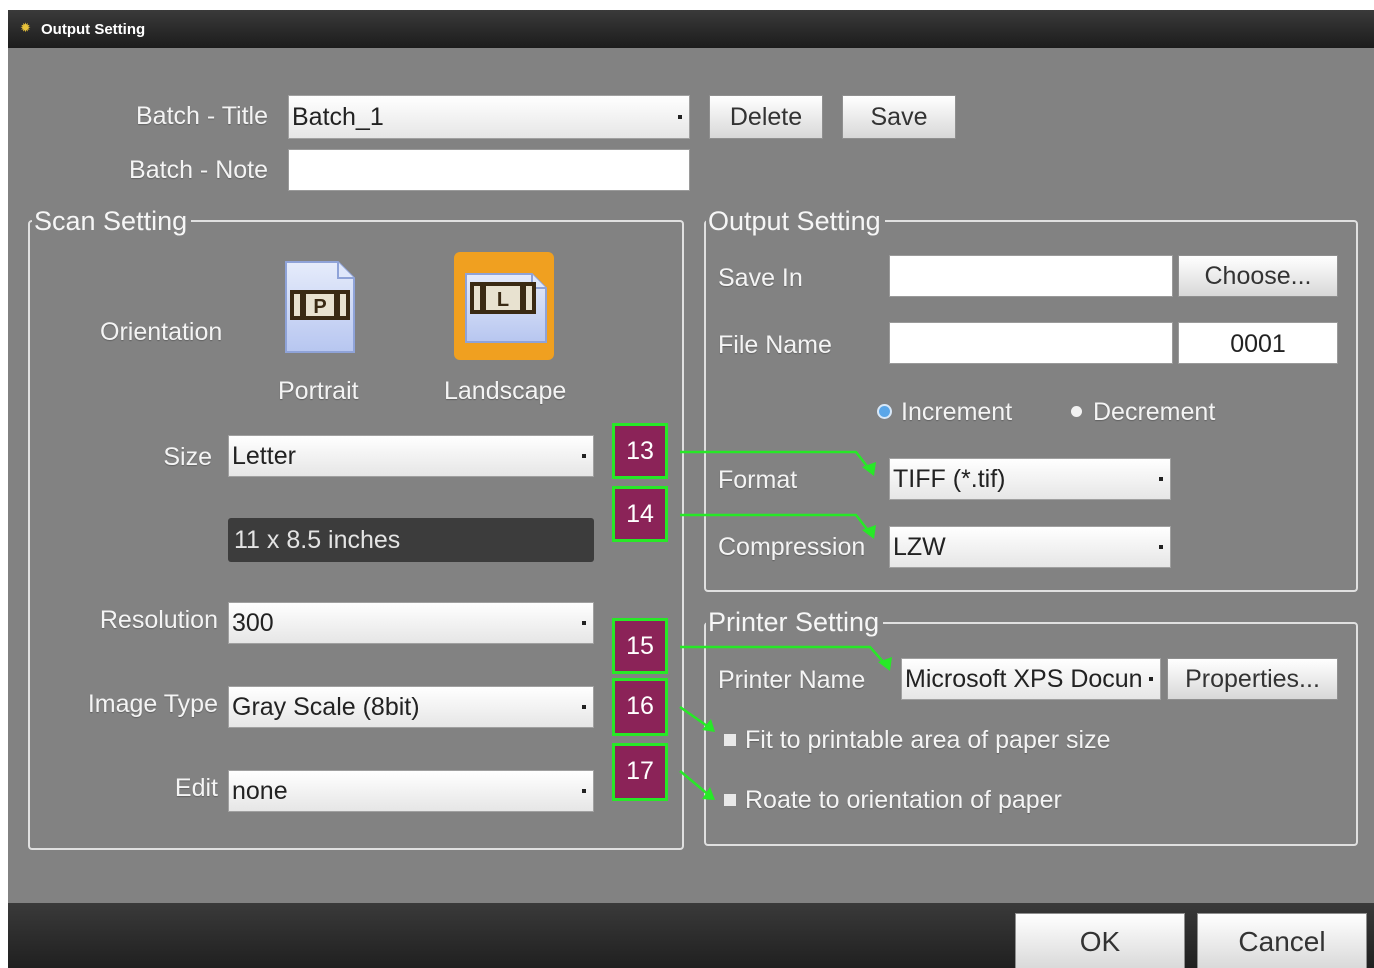 The height and width of the screenshot is (968, 1374). What do you see at coordinates (489, 117) in the screenshot?
I see `batch-title-combobox: Batch_1` at bounding box center [489, 117].